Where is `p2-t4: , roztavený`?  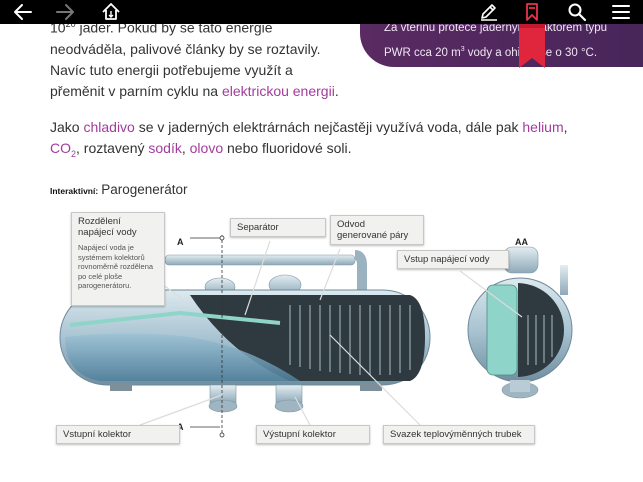
p2-t4: , roztavený is located at coordinates (112, 148).